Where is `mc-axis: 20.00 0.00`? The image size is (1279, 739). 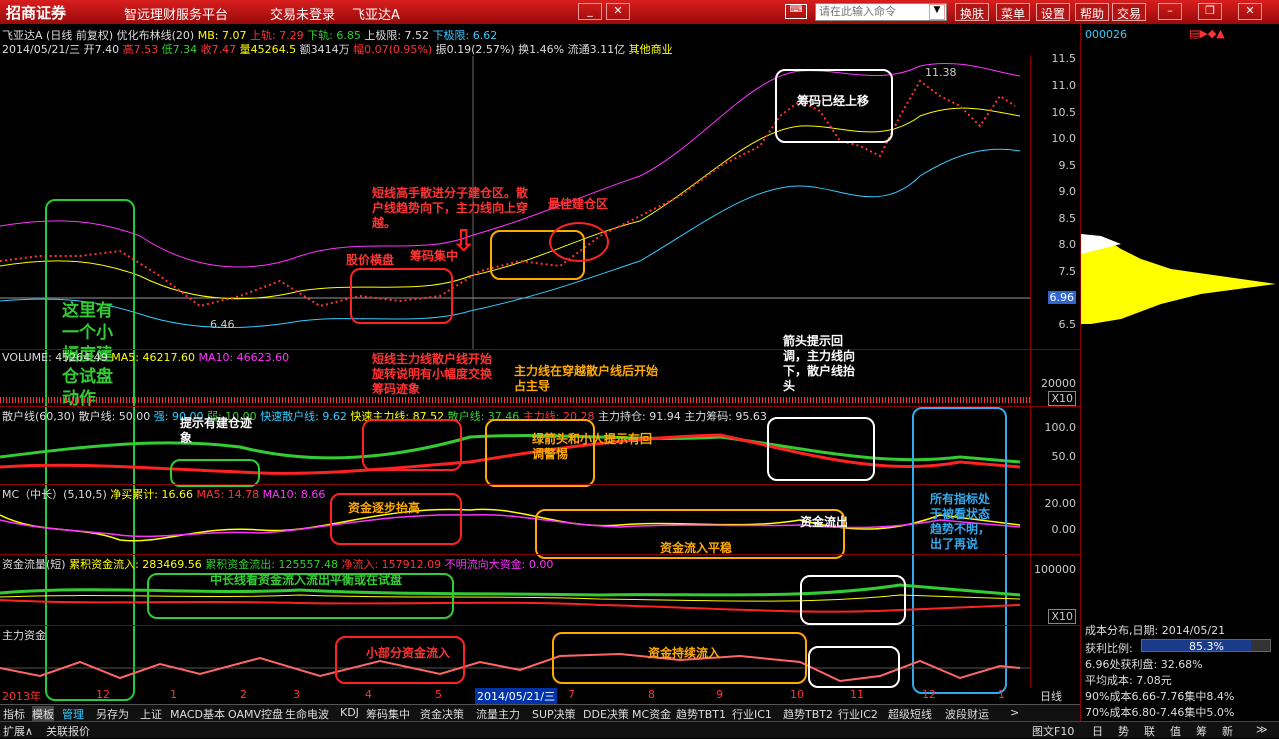 mc-axis: 20.00 0.00 is located at coordinates (1055, 519).